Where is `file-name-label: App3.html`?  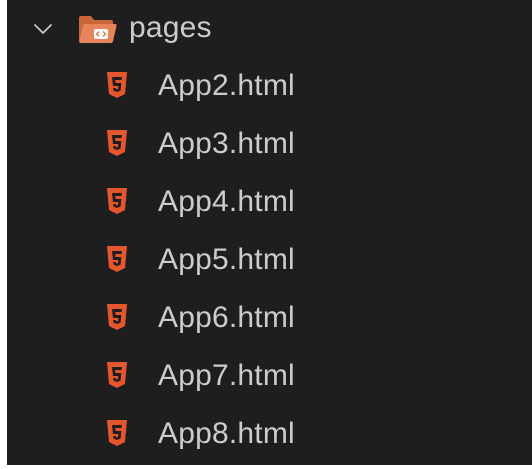 file-name-label: App3.html is located at coordinates (226, 143).